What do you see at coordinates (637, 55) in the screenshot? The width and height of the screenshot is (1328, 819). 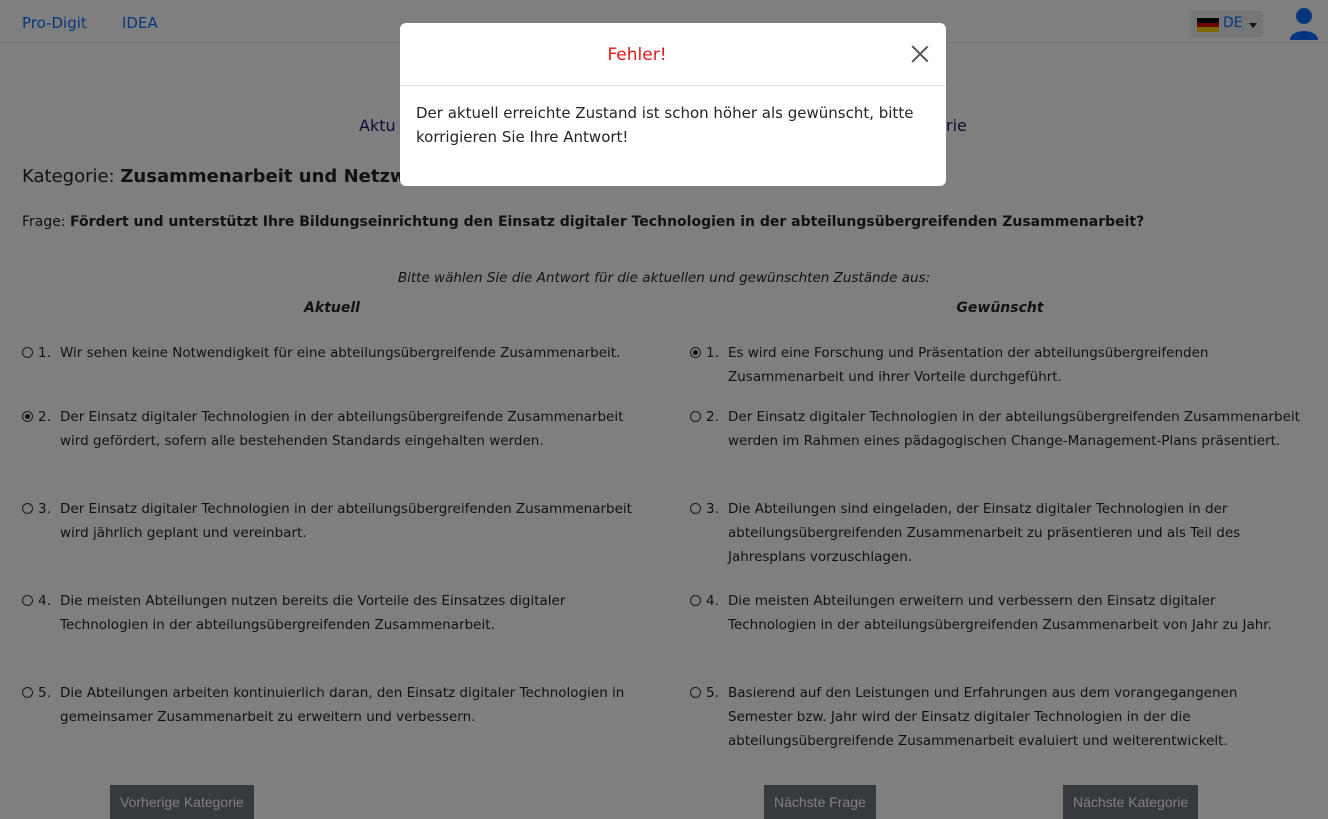 I see `modal-title: Fehler!` at bounding box center [637, 55].